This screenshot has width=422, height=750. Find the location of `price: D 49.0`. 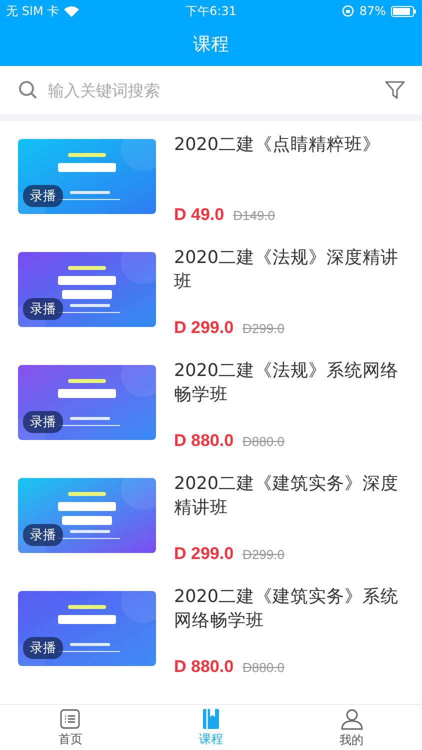

price: D 49.0 is located at coordinates (199, 215).